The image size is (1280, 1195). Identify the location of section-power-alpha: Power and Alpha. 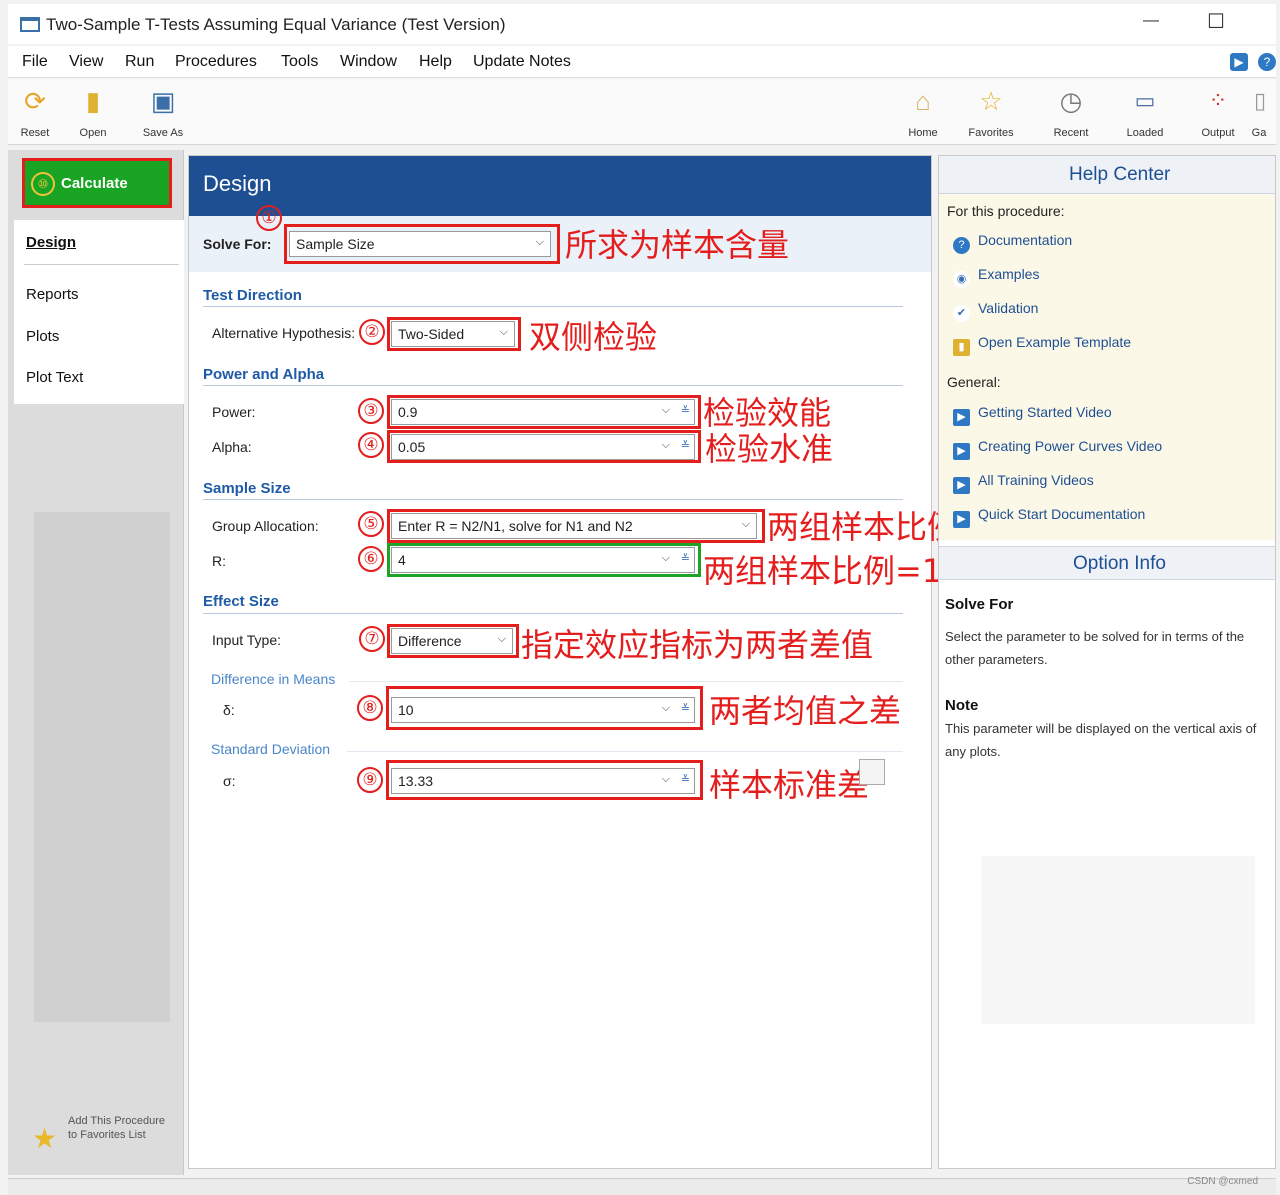
(264, 374).